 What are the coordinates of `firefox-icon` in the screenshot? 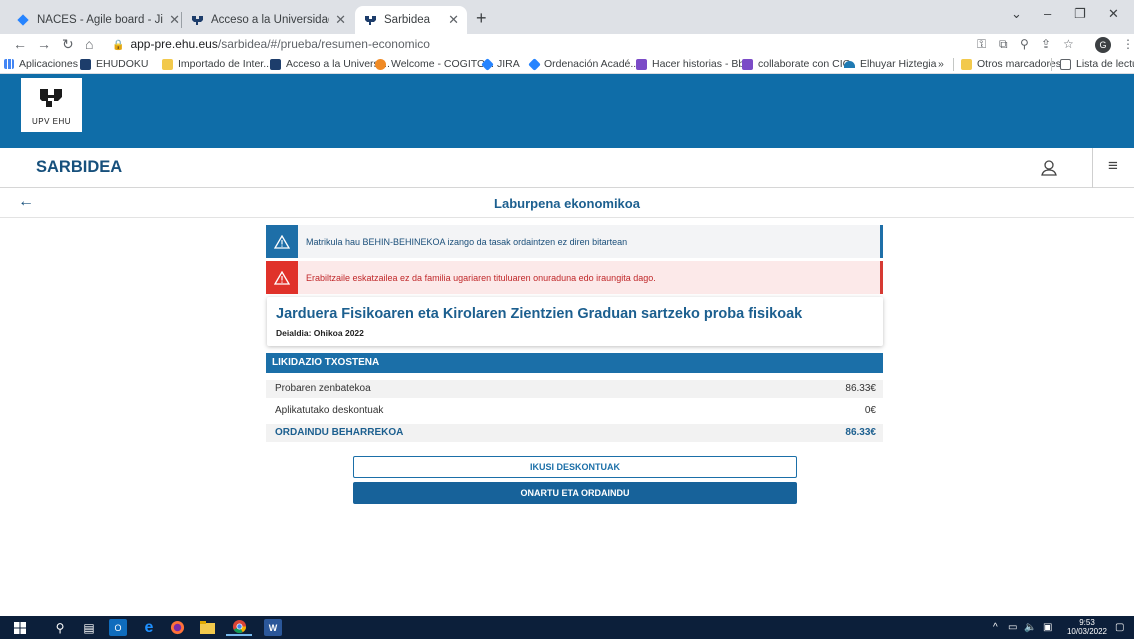 It's located at (177, 627).